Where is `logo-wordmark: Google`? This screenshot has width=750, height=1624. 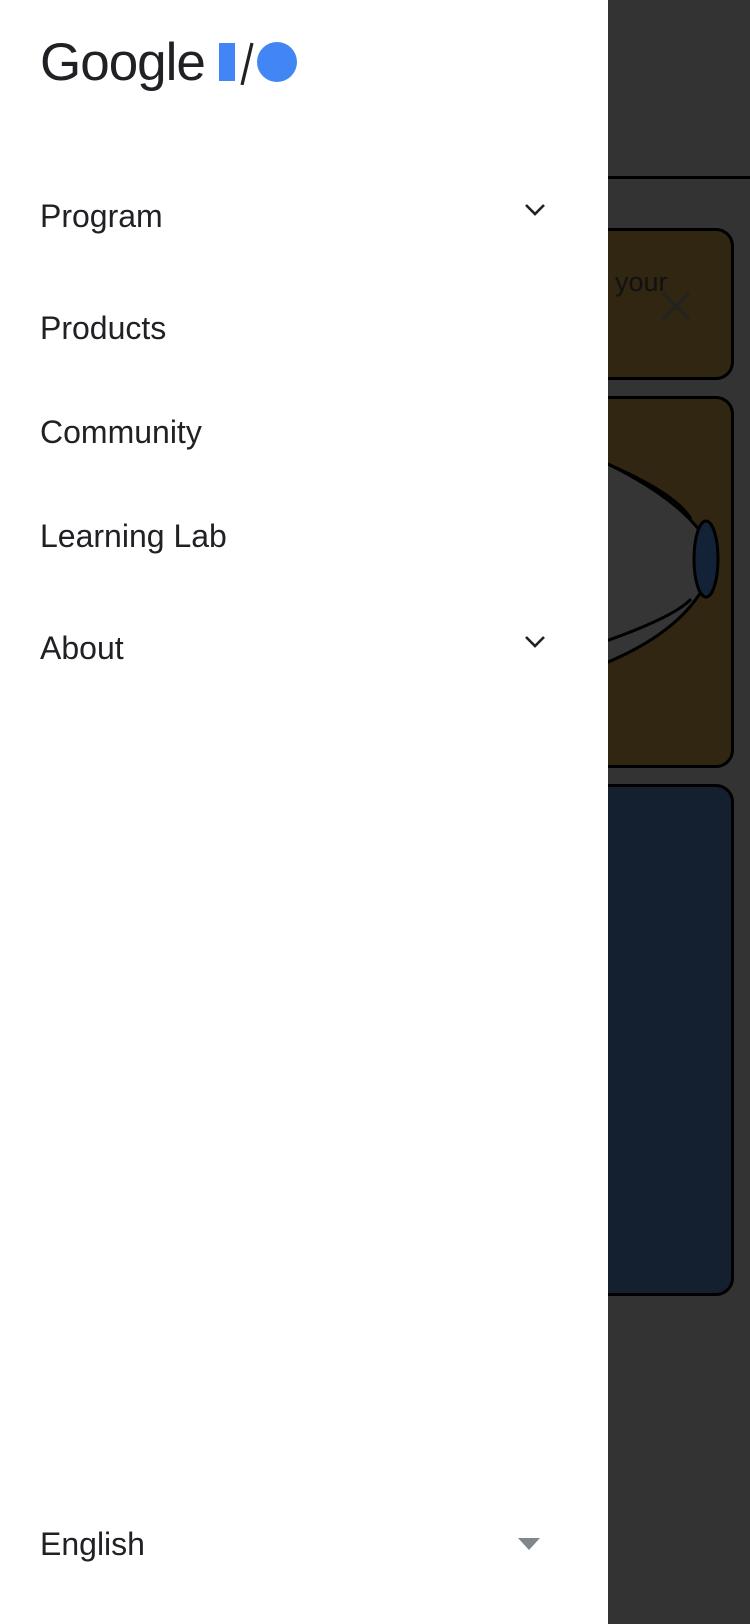
logo-wordmark: Google is located at coordinates (123, 62).